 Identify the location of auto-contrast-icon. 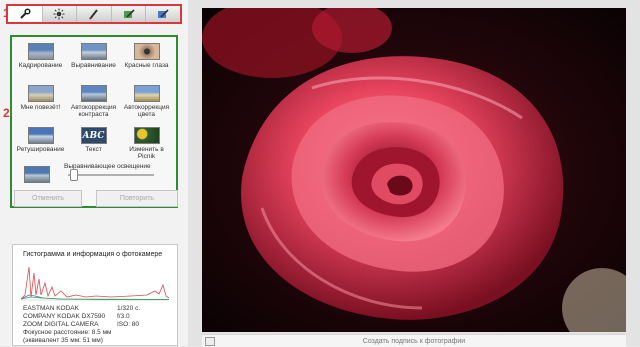
(93, 93).